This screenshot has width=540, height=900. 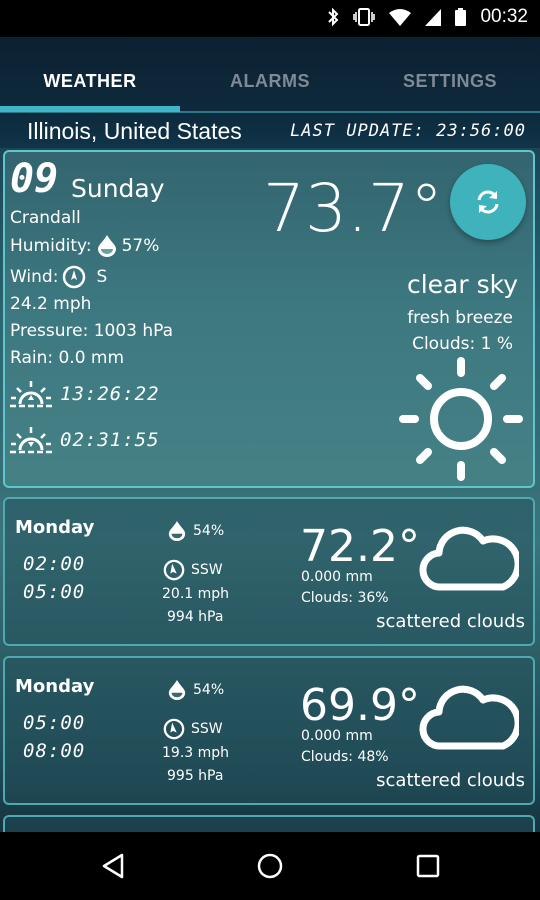 What do you see at coordinates (54, 723) in the screenshot?
I see `forecast-time-from: 05:00` at bounding box center [54, 723].